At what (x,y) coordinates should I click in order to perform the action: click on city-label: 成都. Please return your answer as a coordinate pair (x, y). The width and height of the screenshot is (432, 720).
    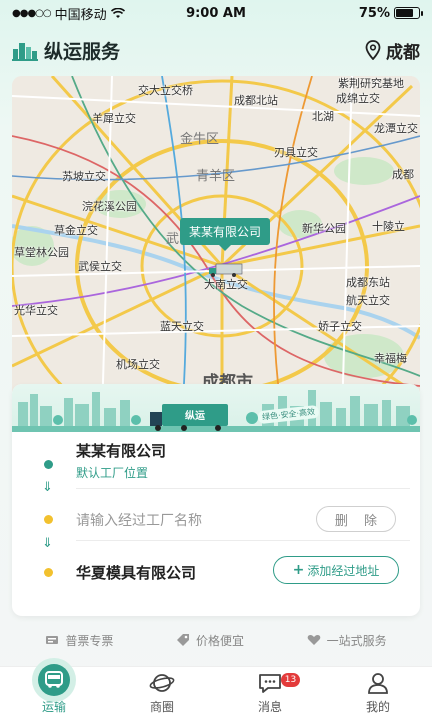
    Looking at the image, I should click on (403, 52).